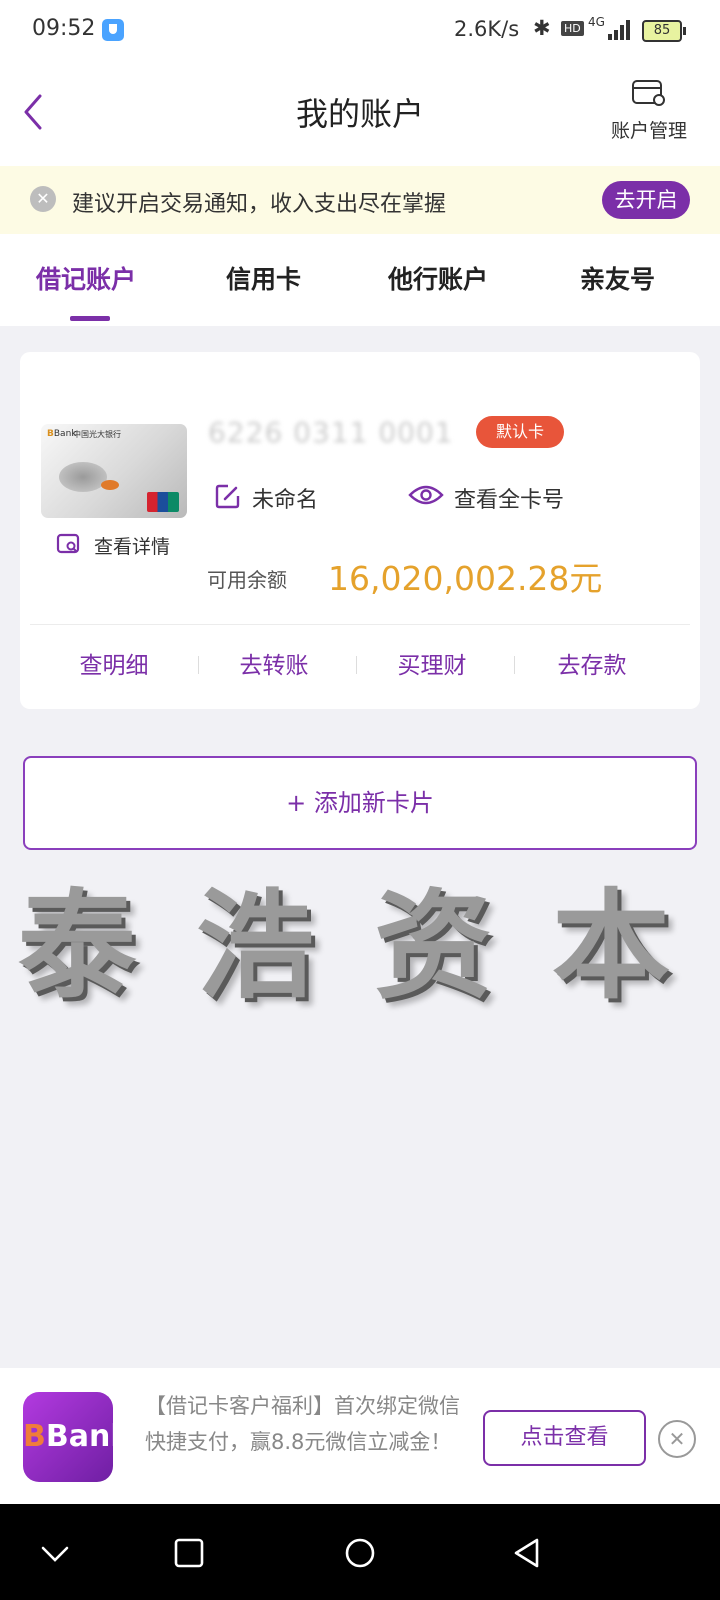 Image resolution: width=720 pixels, height=1600 pixels. What do you see at coordinates (432, 663) in the screenshot?
I see `buy-wealth-product-button: 买理财` at bounding box center [432, 663].